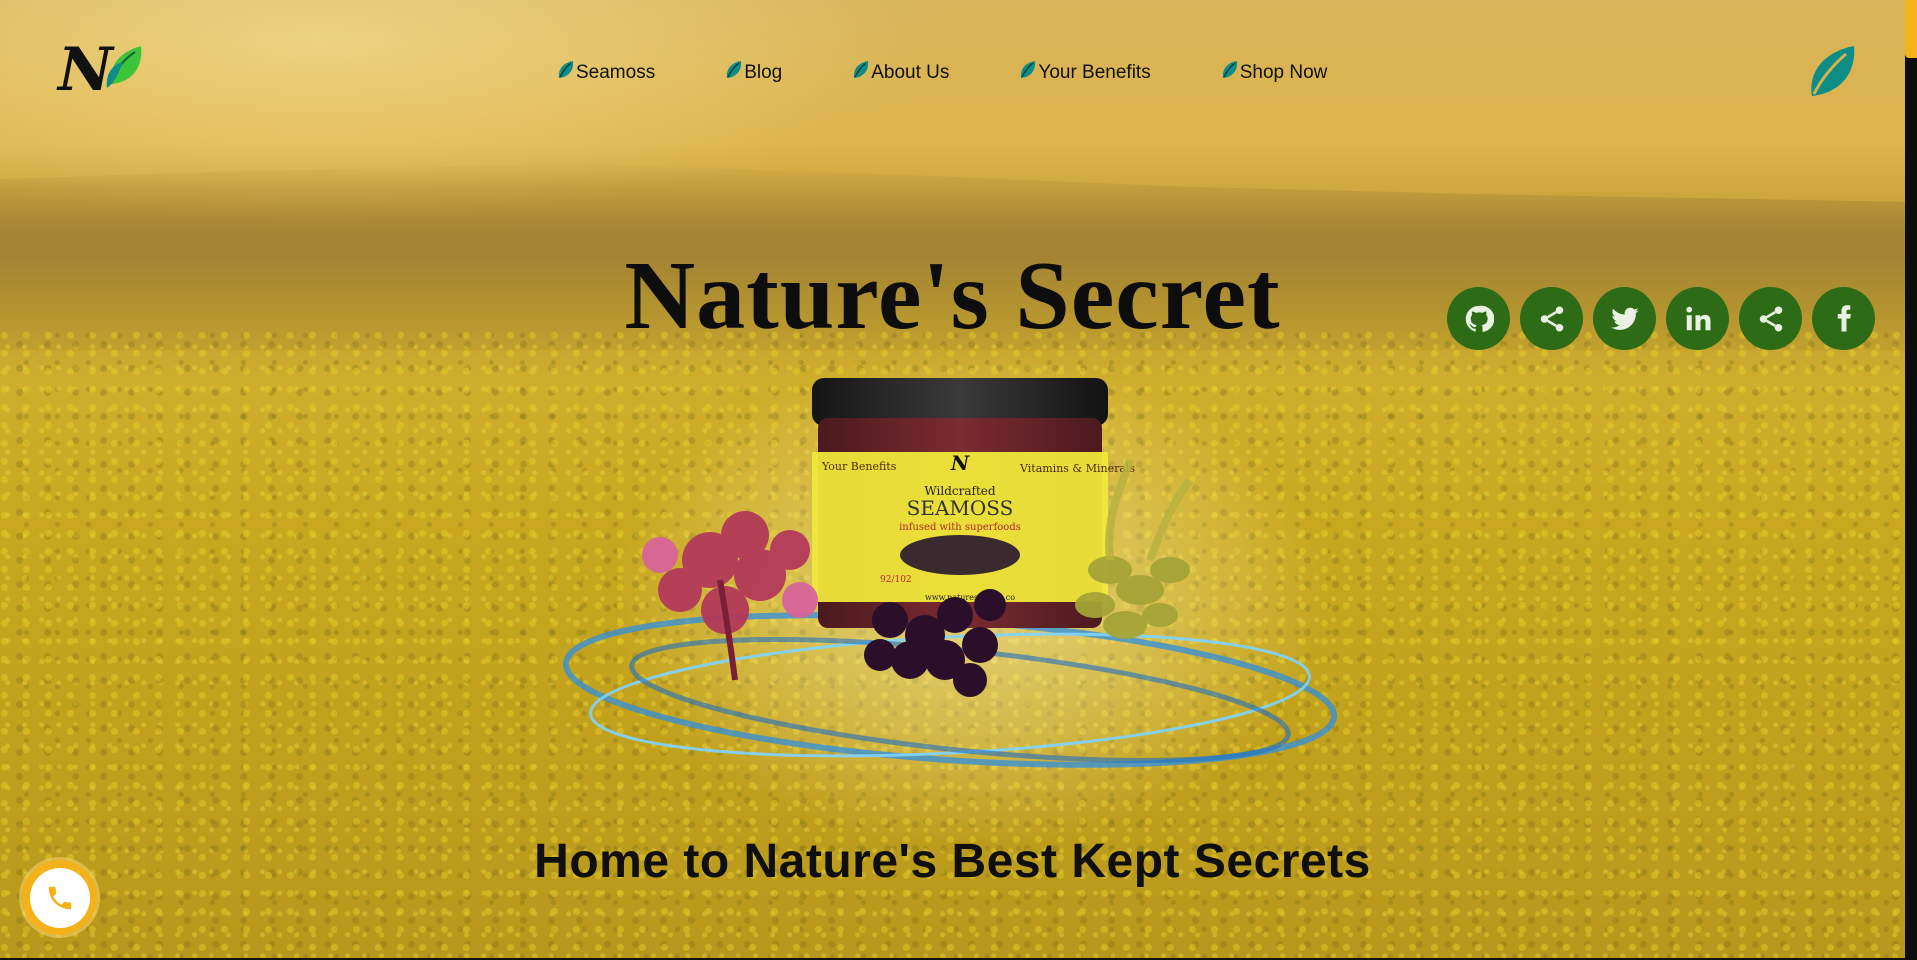 The width and height of the screenshot is (1917, 960). I want to click on jar-line2: SEAMOSS, so click(960, 508).